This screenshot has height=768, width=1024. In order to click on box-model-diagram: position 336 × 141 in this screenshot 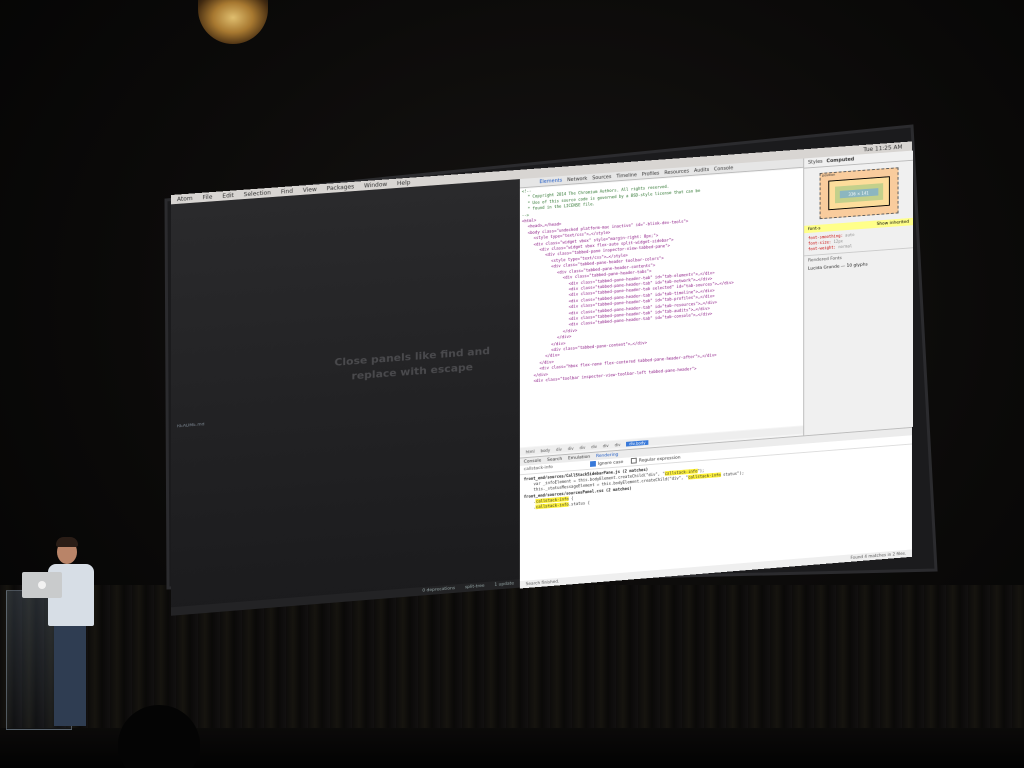, I will do `click(859, 193)`.